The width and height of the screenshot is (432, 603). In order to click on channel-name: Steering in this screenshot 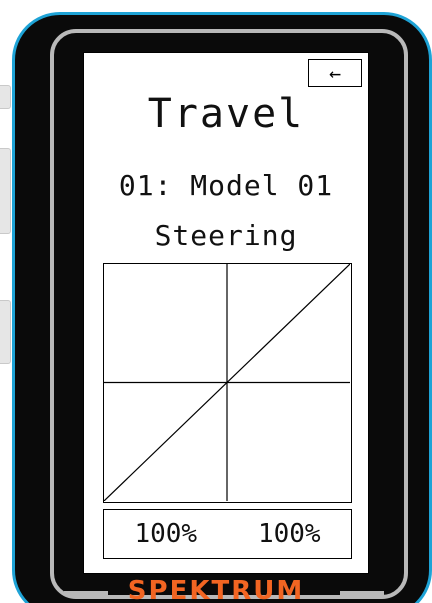, I will do `click(226, 235)`.